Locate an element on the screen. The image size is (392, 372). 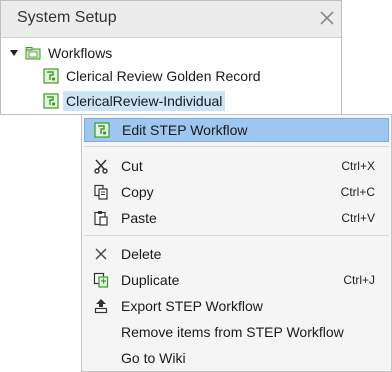
delete-x-icon is located at coordinates (101, 254).